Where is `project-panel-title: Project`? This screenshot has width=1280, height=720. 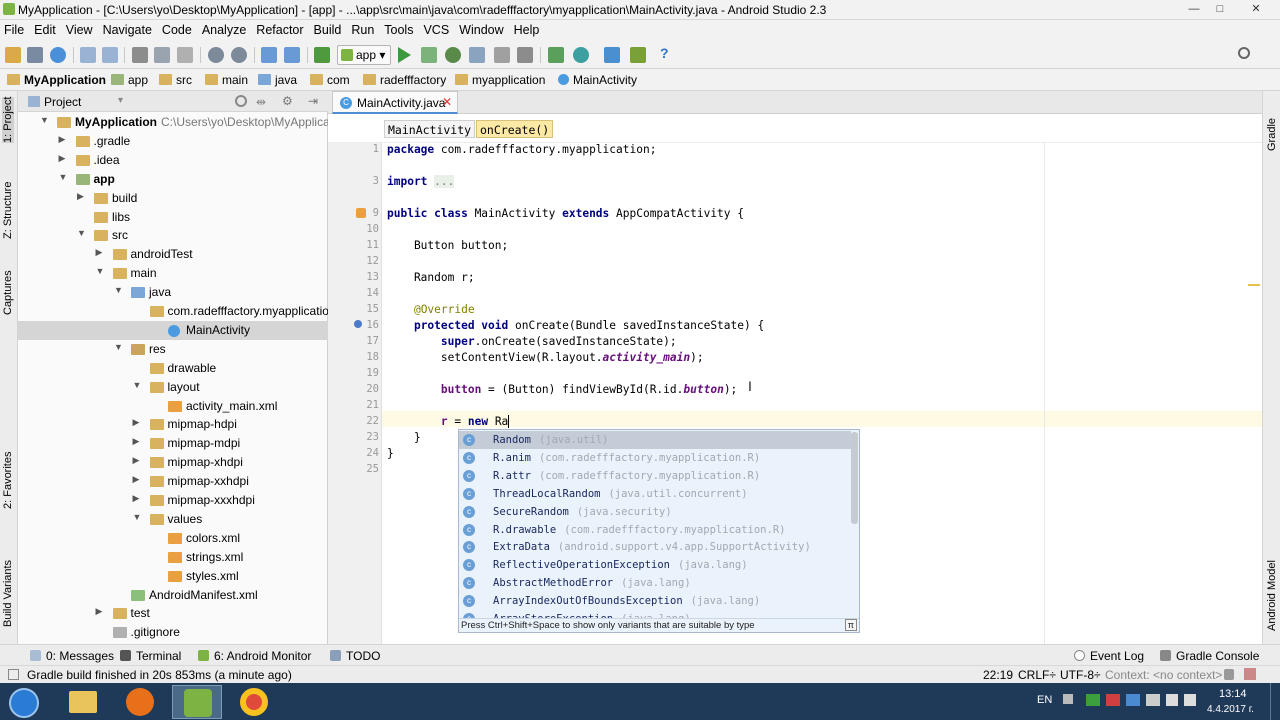
project-panel-title: Project is located at coordinates (62, 102).